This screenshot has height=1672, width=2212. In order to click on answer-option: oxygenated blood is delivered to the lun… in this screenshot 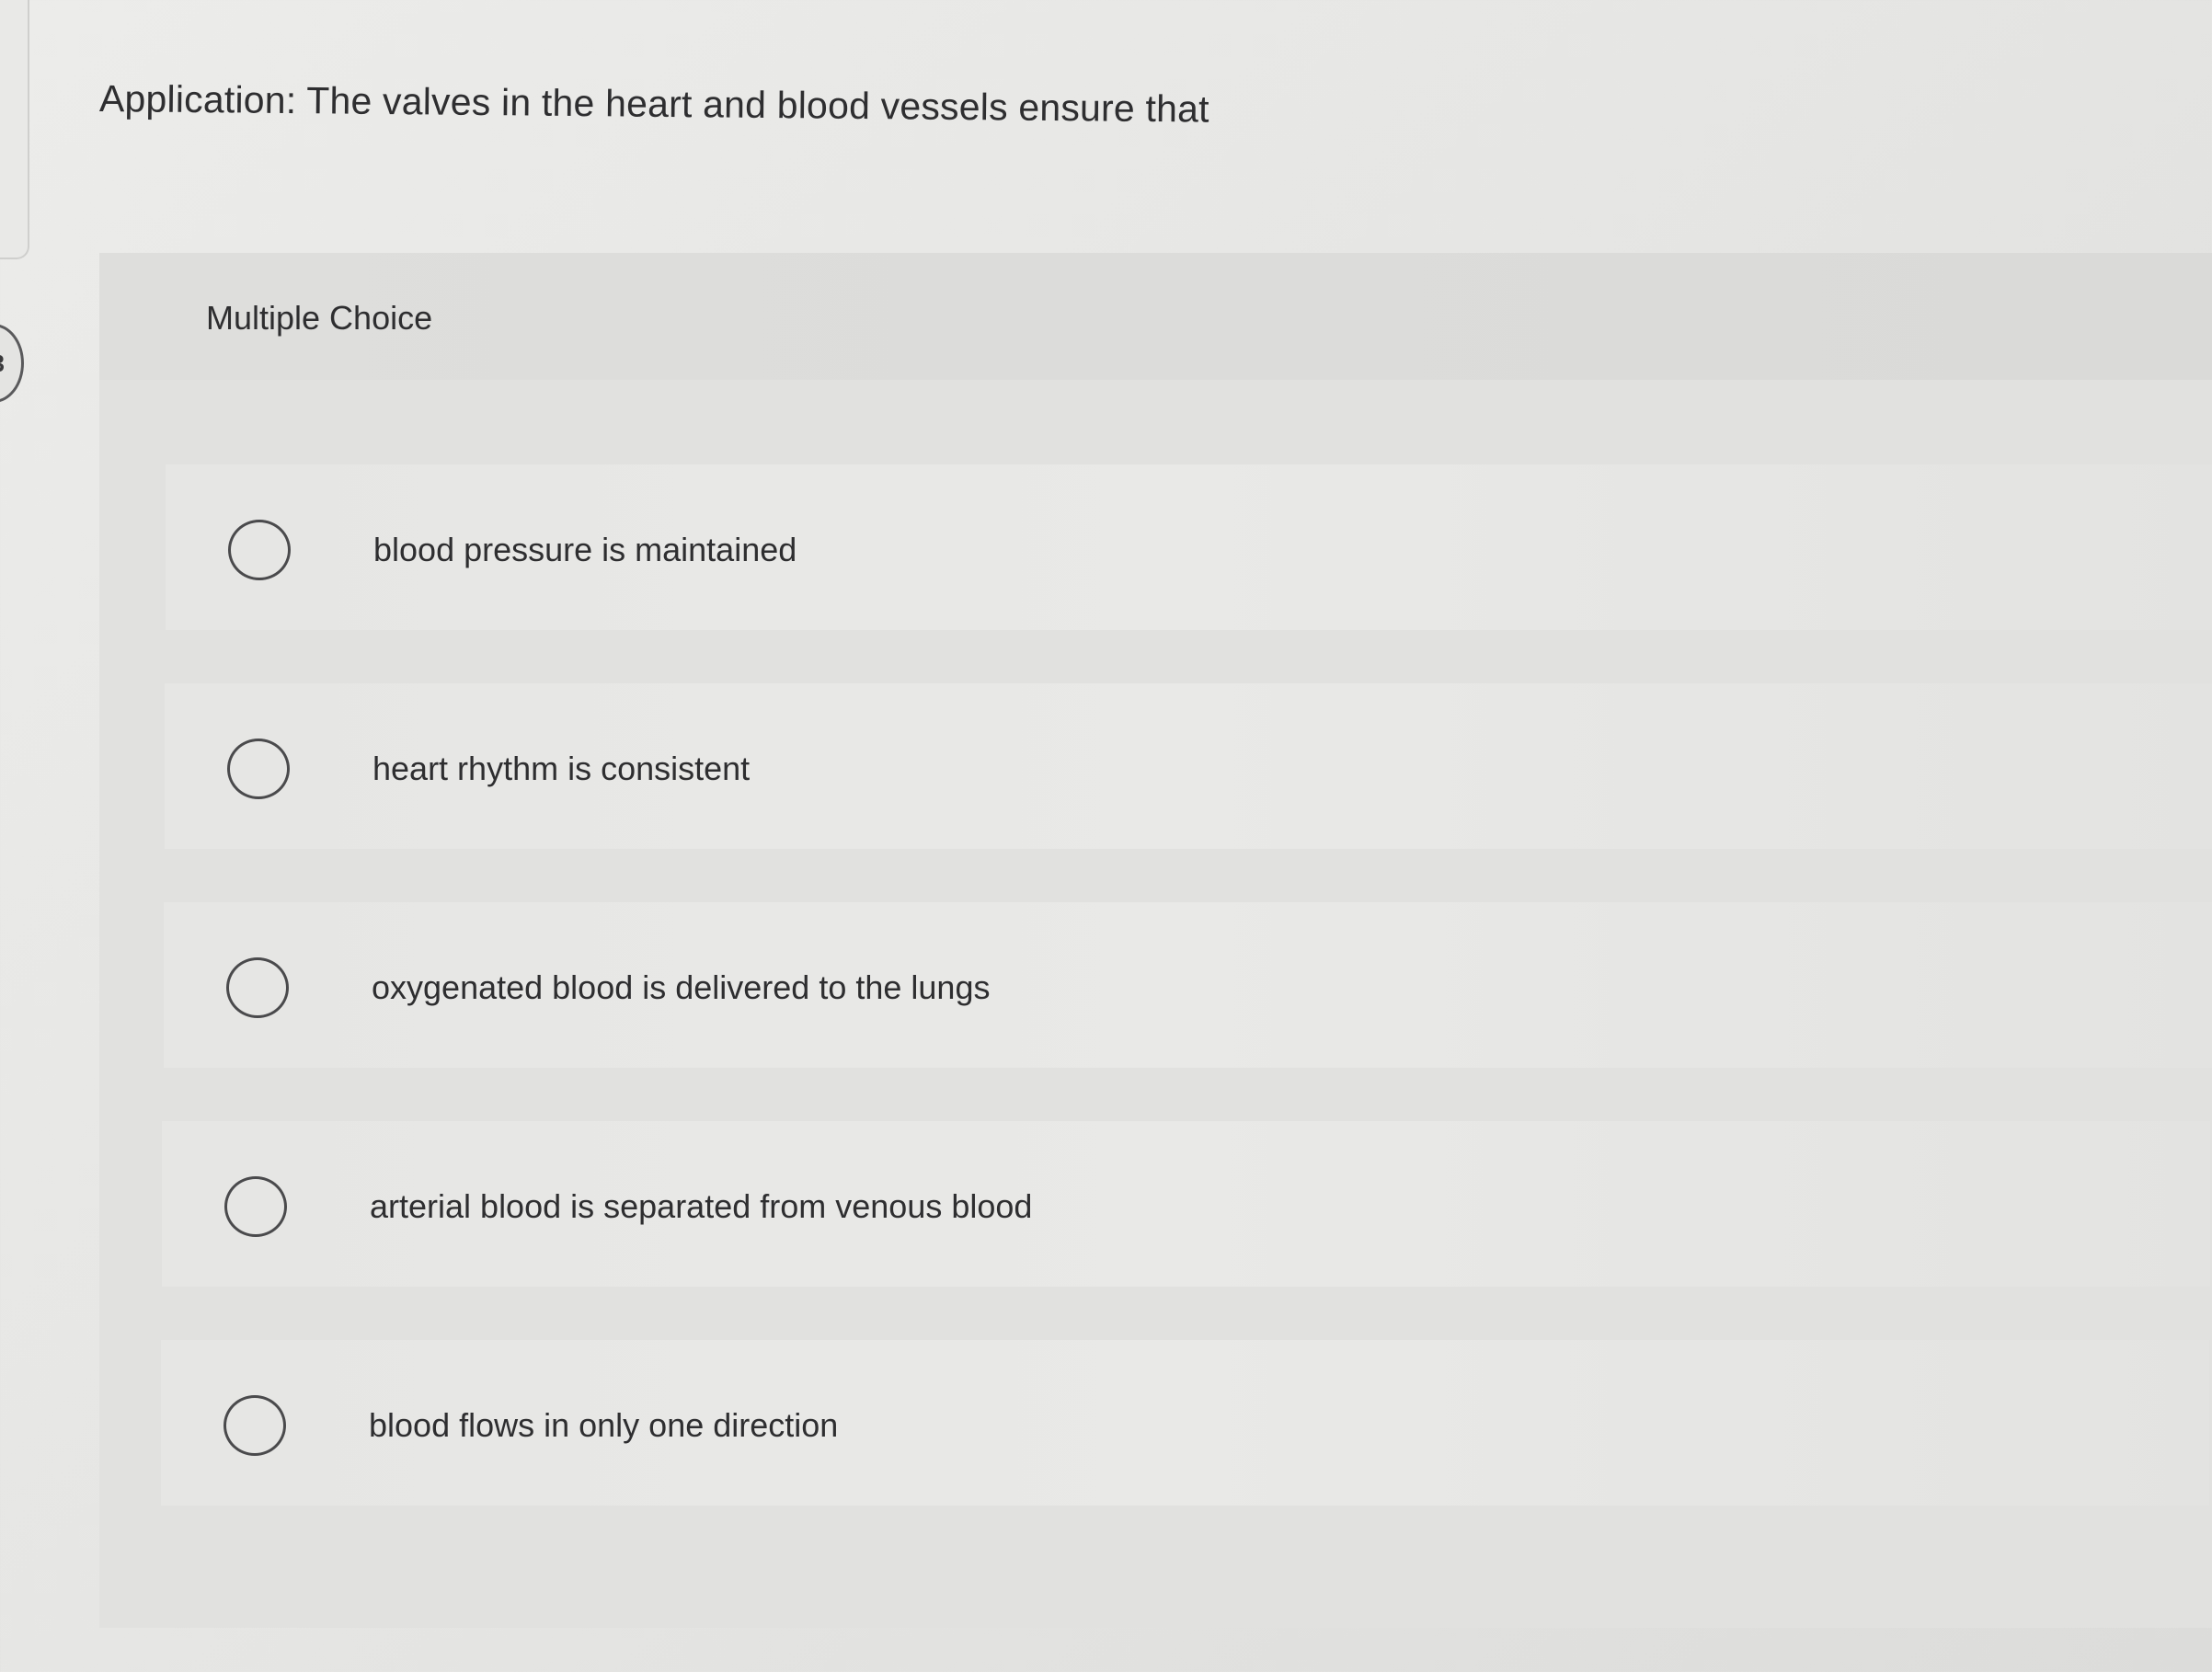, I will do `click(1188, 985)`.